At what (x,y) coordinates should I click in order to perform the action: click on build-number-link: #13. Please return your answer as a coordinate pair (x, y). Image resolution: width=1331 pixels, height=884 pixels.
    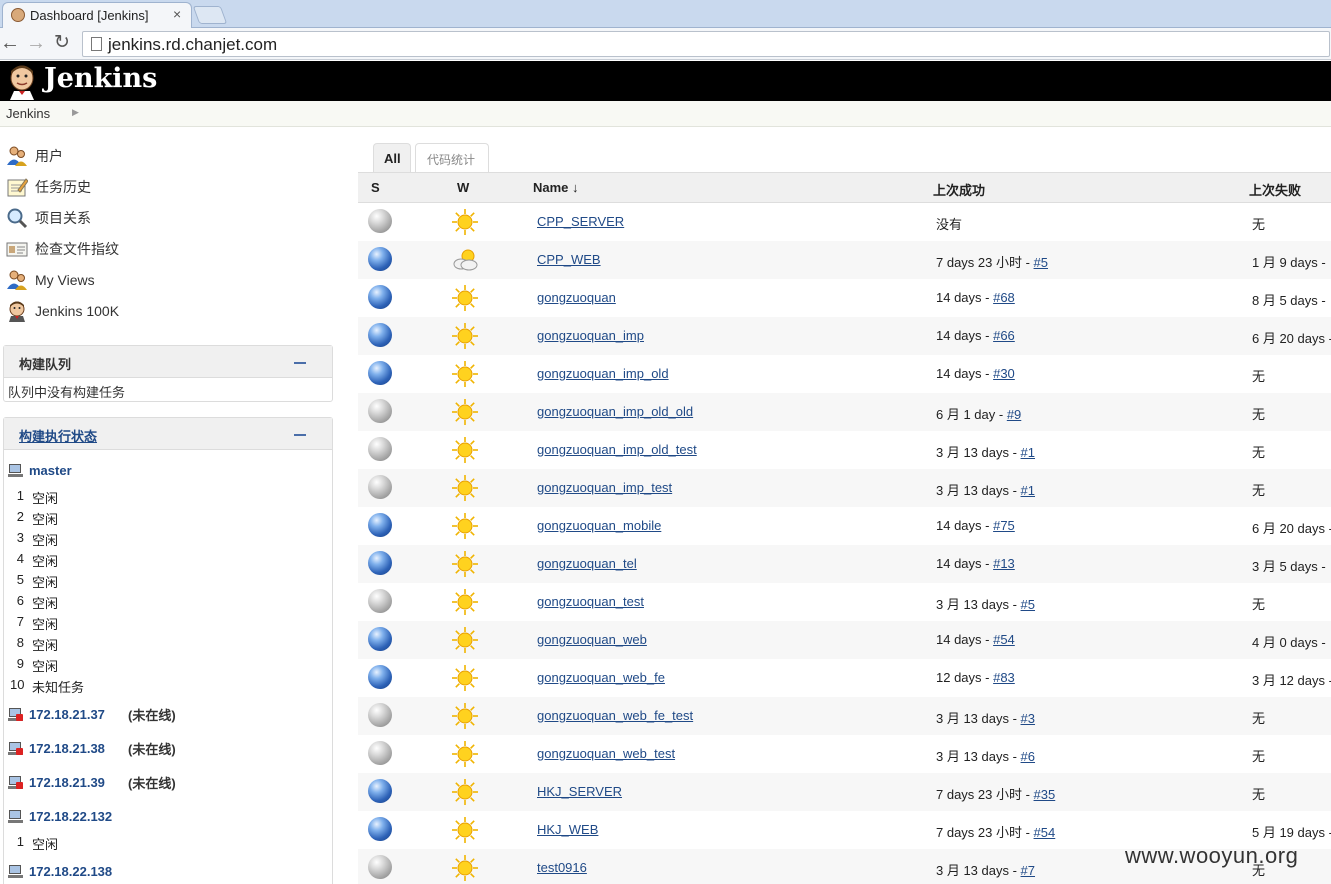
    Looking at the image, I should click on (1004, 563).